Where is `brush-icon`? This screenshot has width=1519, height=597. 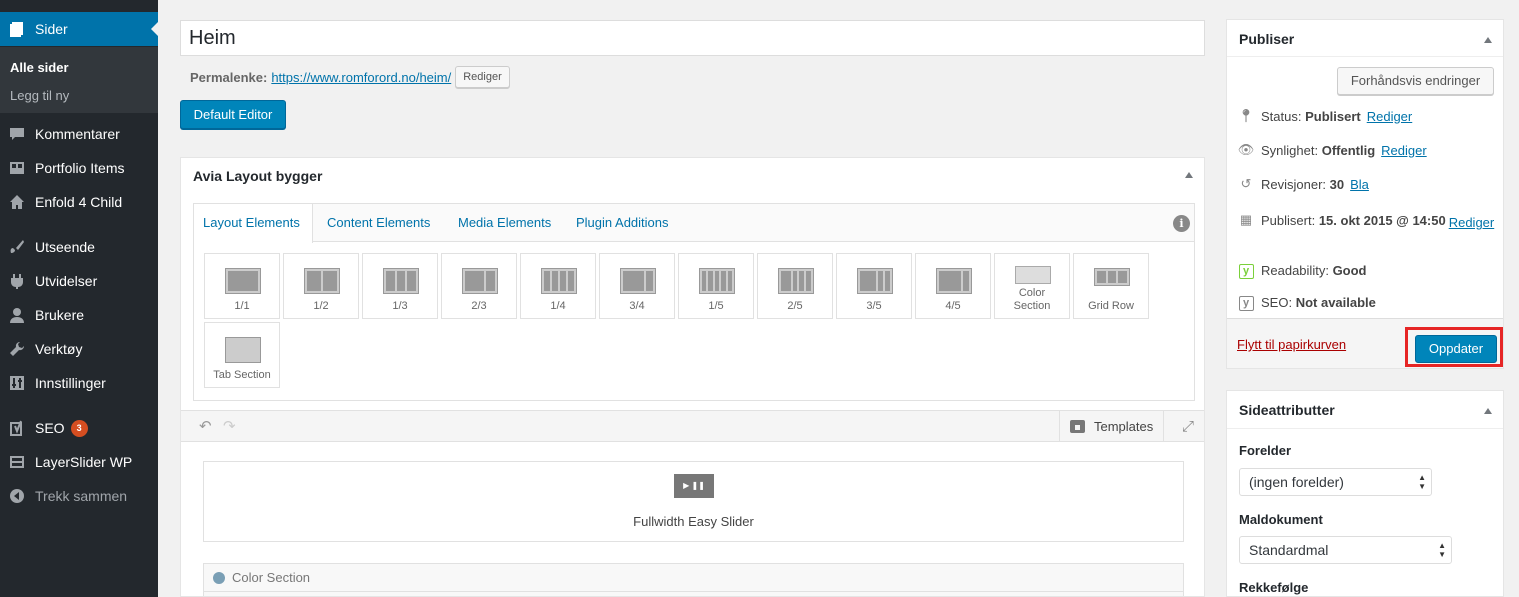 brush-icon is located at coordinates (17, 247).